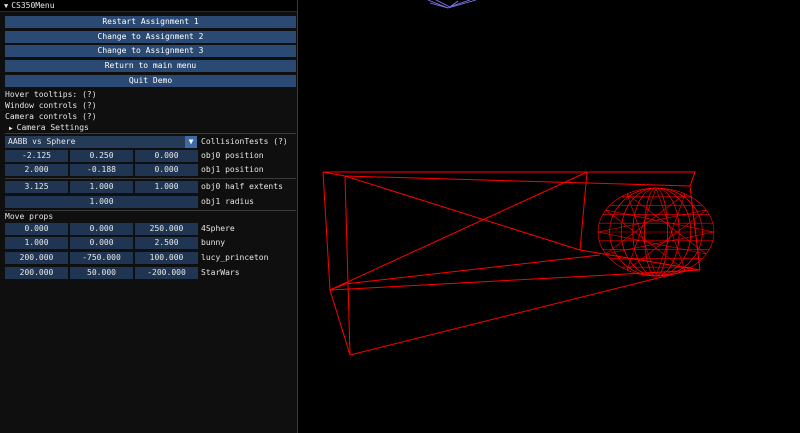 The image size is (800, 433). I want to click on move-props-header: Move props, so click(29, 216).